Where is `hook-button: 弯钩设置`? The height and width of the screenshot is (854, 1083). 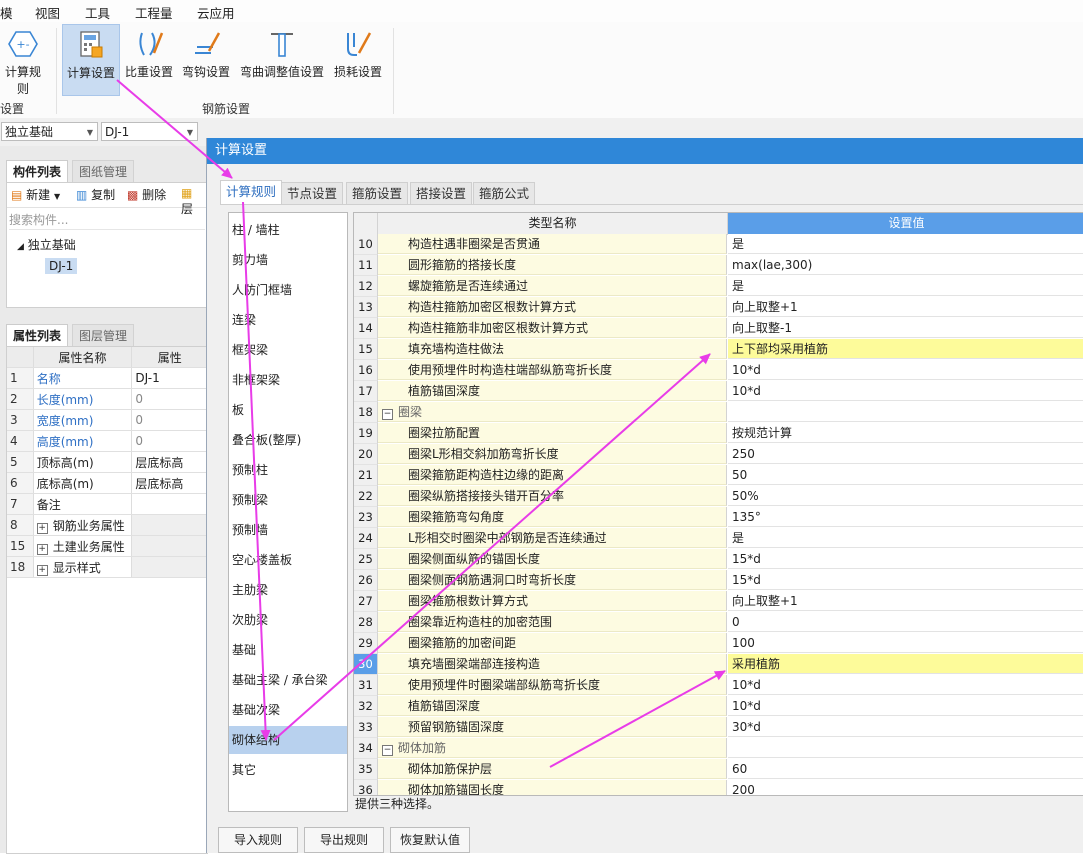
hook-button: 弯钩设置 is located at coordinates (206, 59).